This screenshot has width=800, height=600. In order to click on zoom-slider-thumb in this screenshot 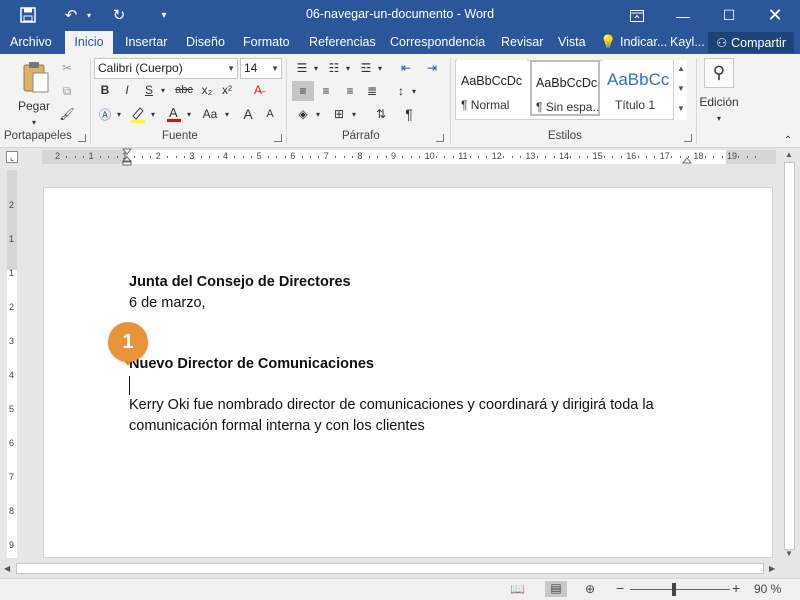, I will do `click(674, 589)`.